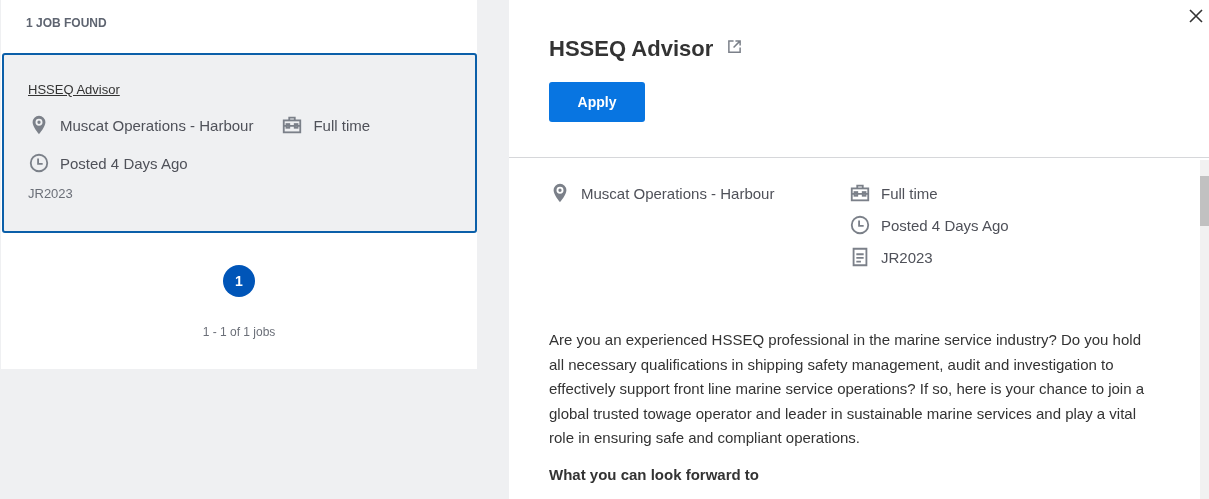  Describe the element at coordinates (74, 89) in the screenshot. I see `job-title-link: HSSEQ Advisor` at that location.